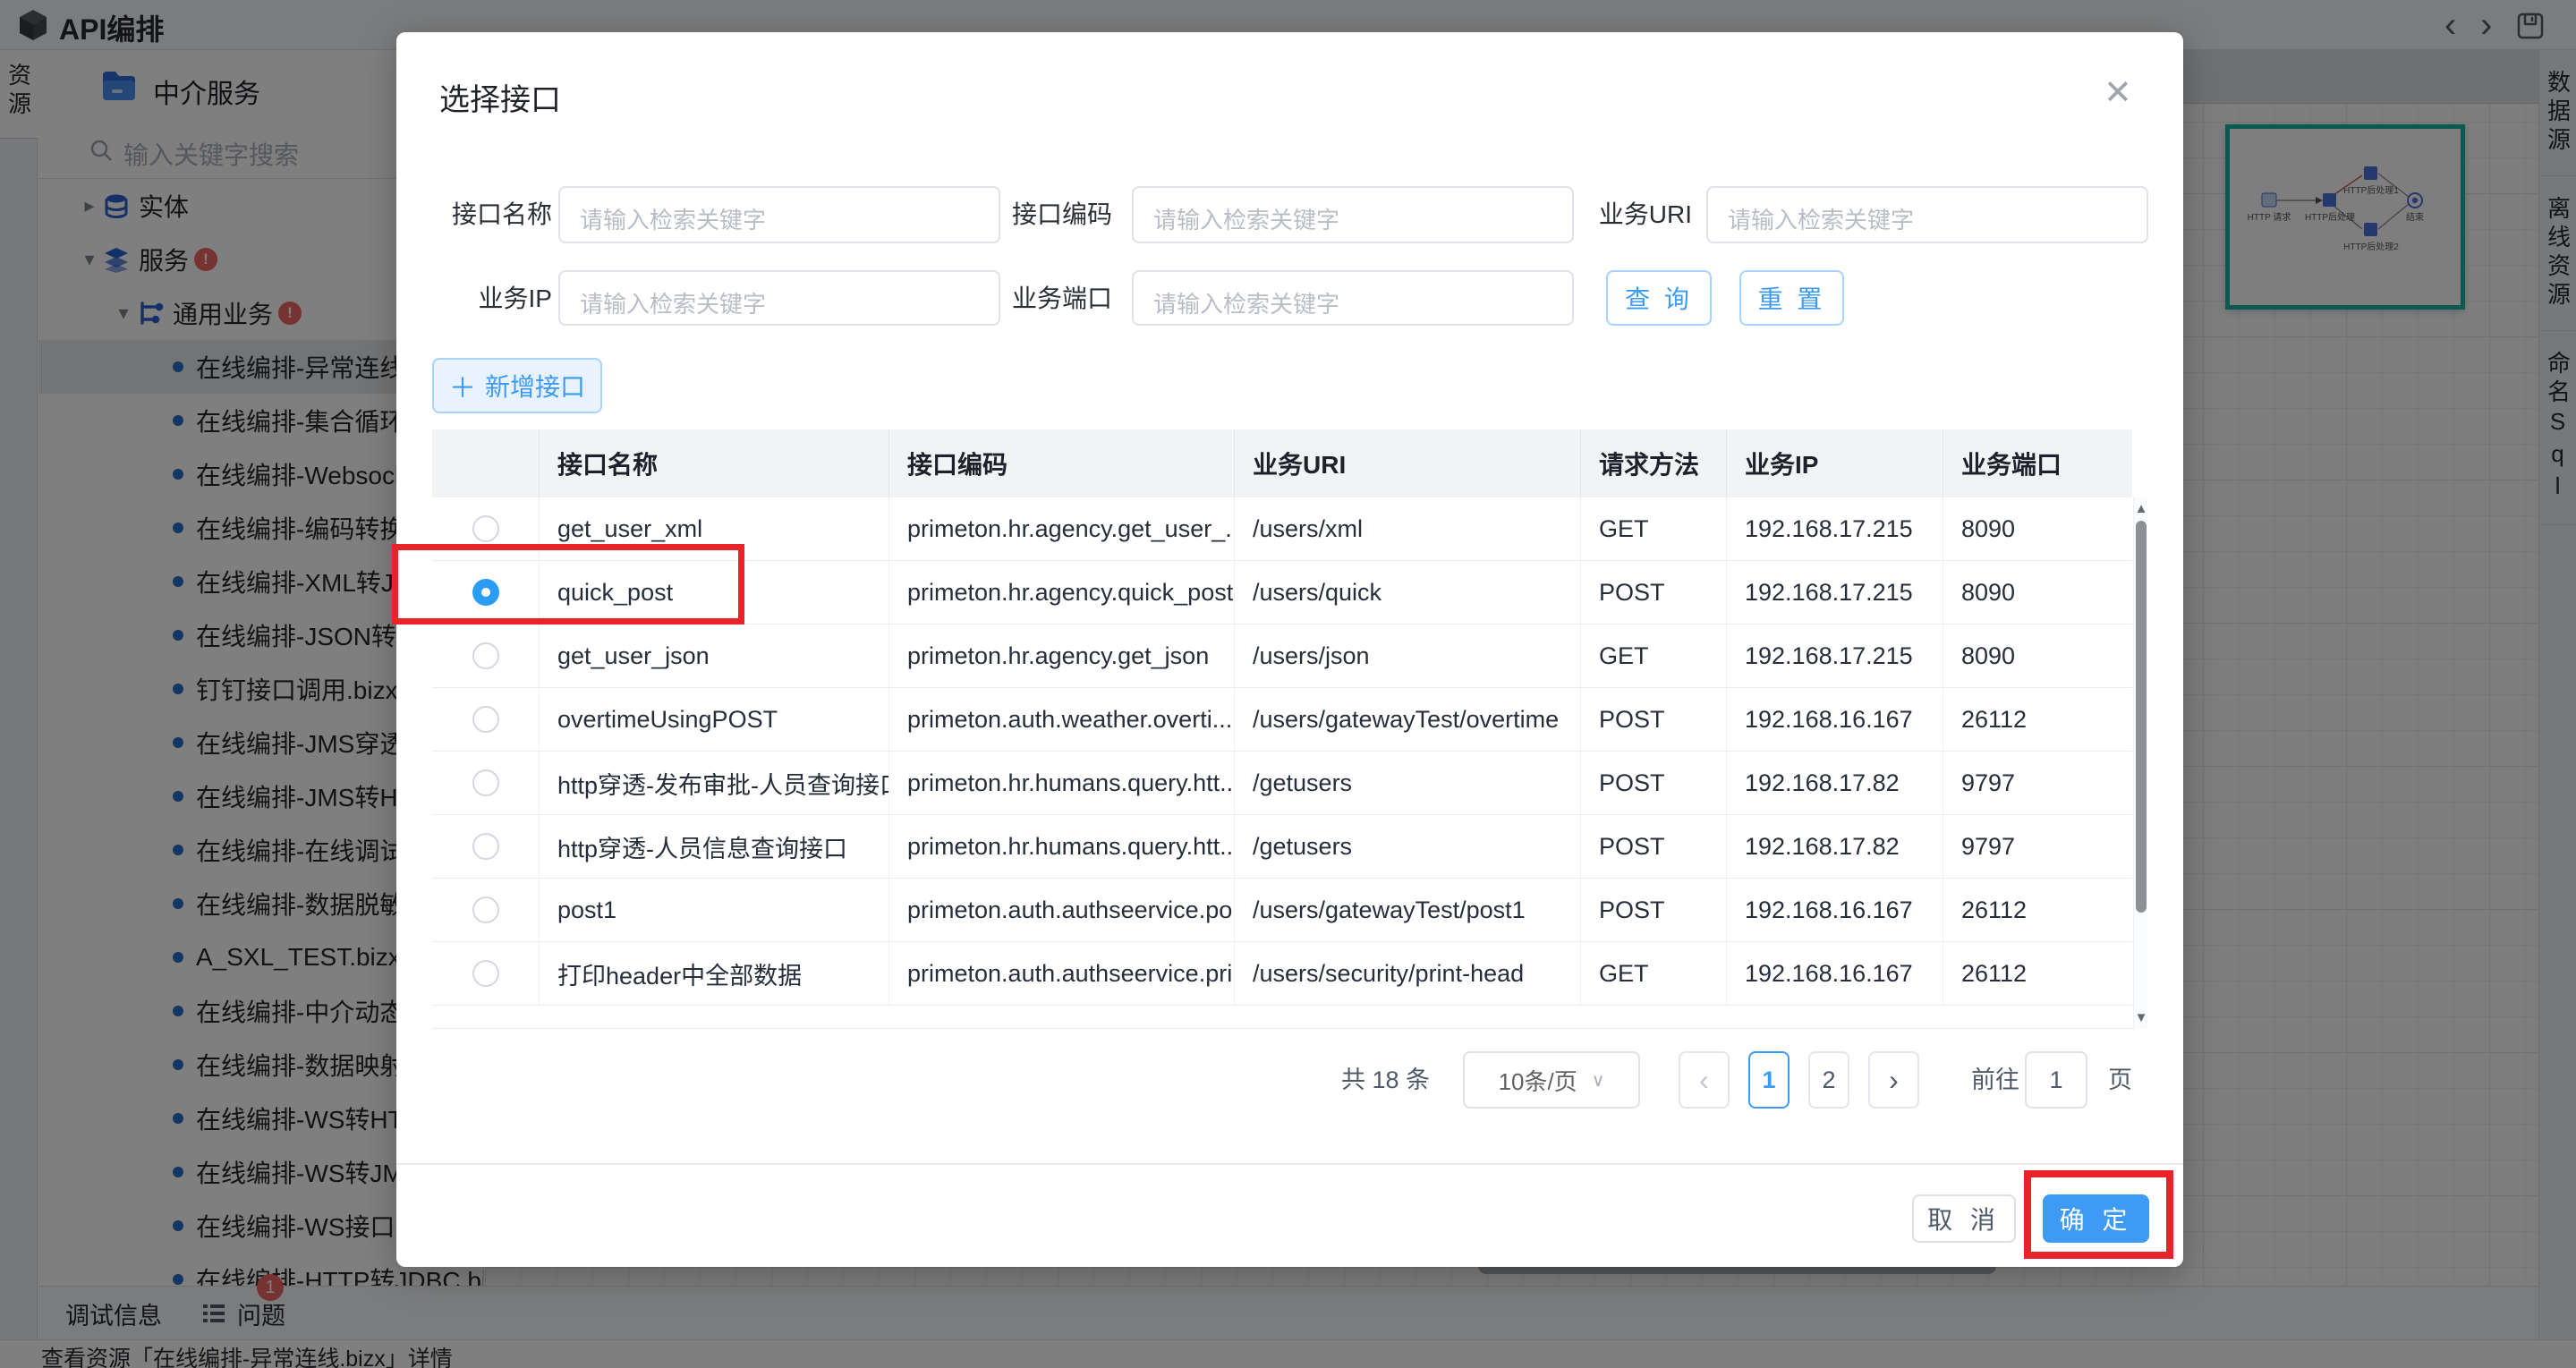  I want to click on scrollbar-thumb, so click(2141, 717).